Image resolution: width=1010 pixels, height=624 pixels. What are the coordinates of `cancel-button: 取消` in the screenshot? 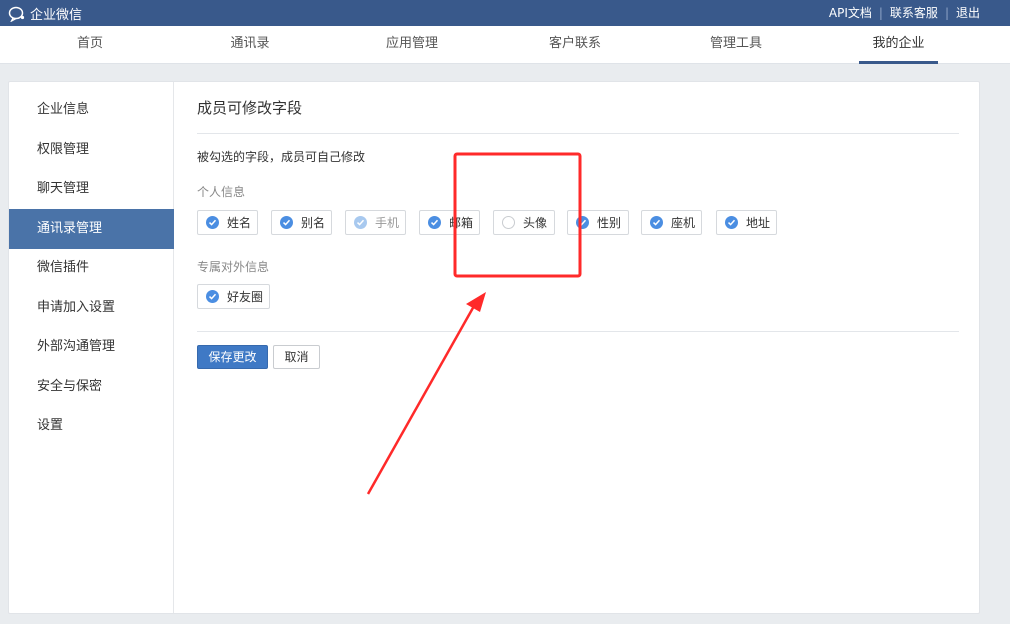 It's located at (296, 357).